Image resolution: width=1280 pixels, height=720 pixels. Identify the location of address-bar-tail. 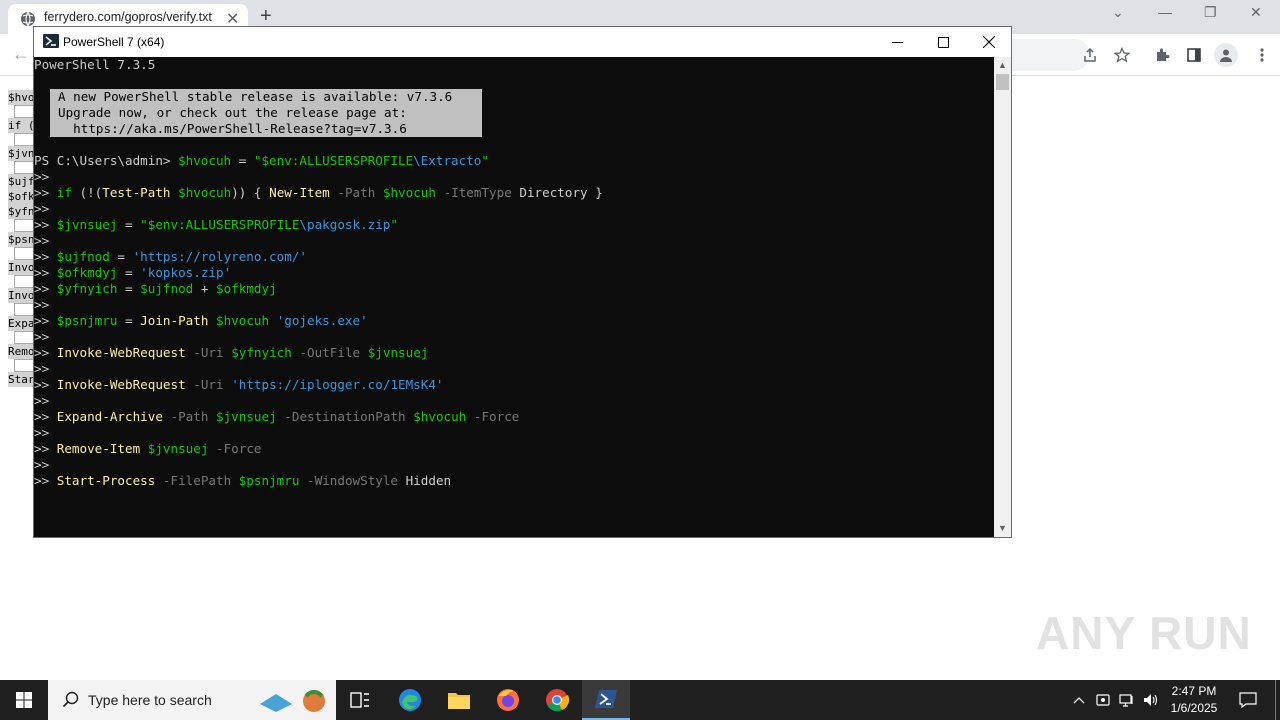
(1053, 55).